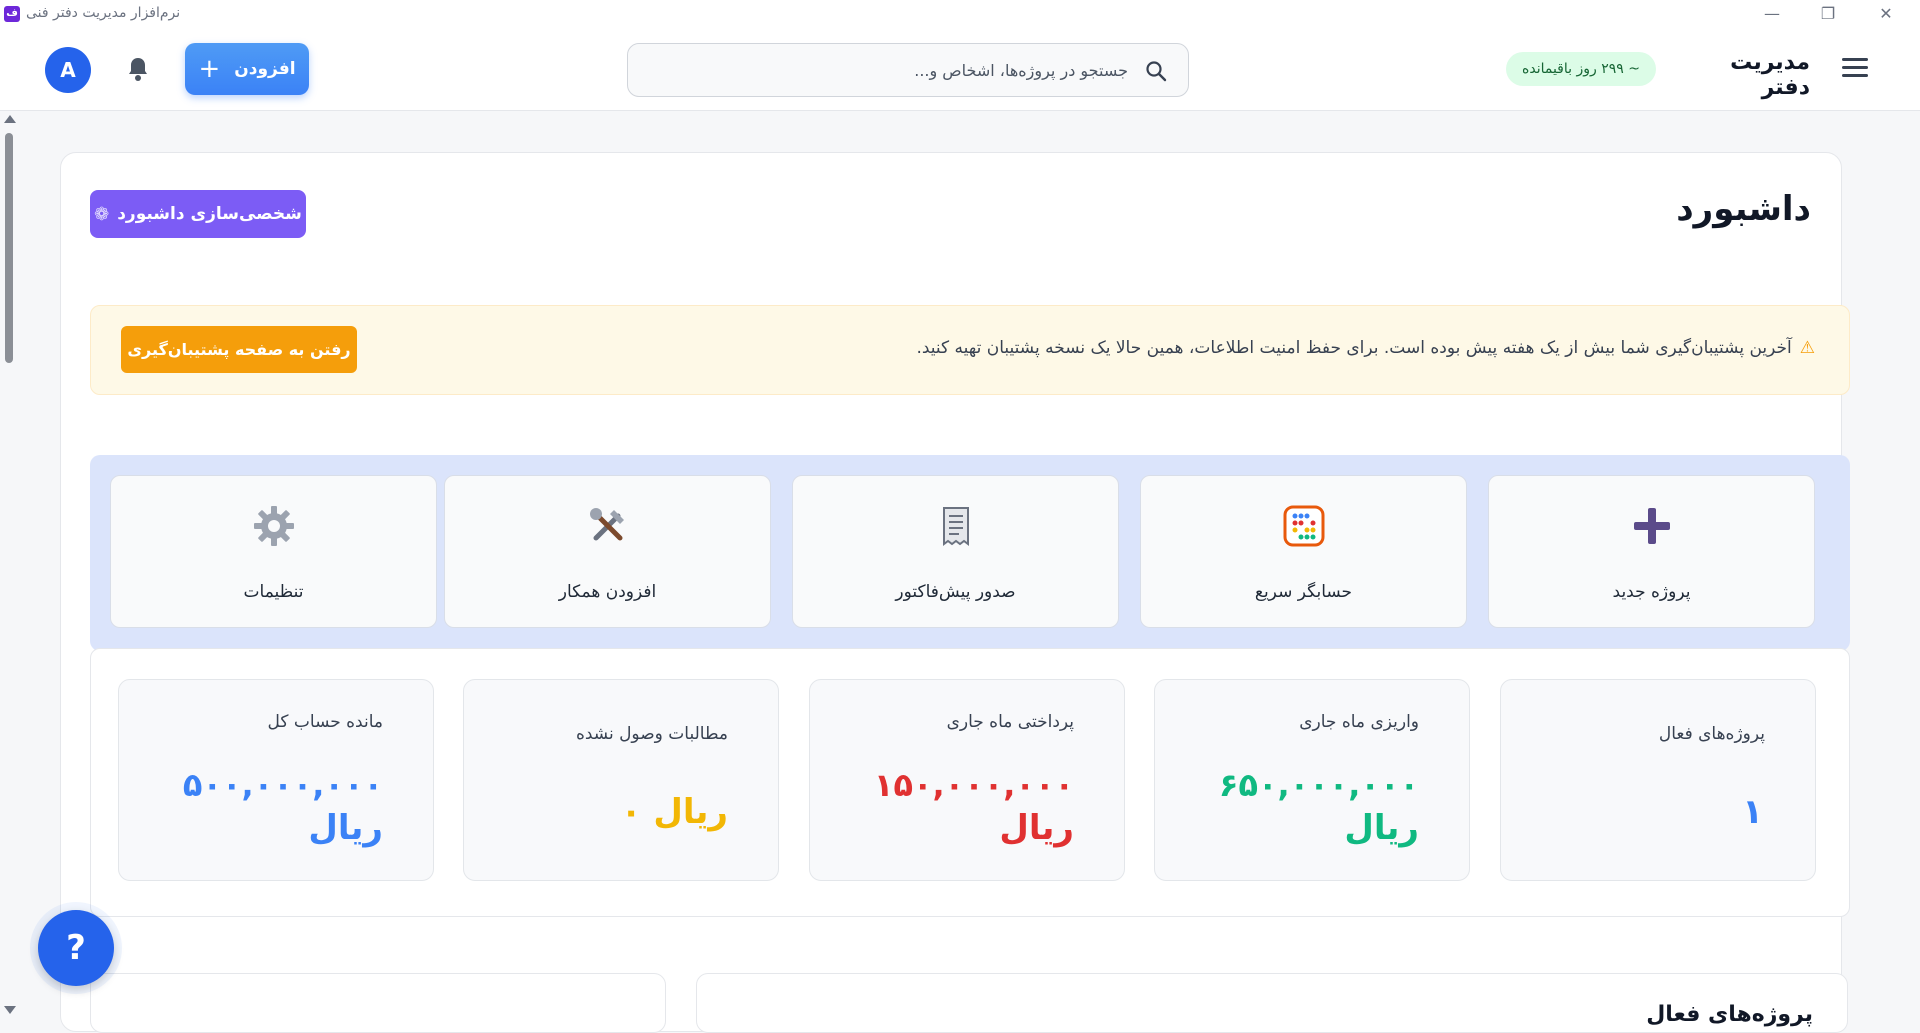 The height and width of the screenshot is (1033, 1920). I want to click on minimize-button: —, so click(1772, 14).